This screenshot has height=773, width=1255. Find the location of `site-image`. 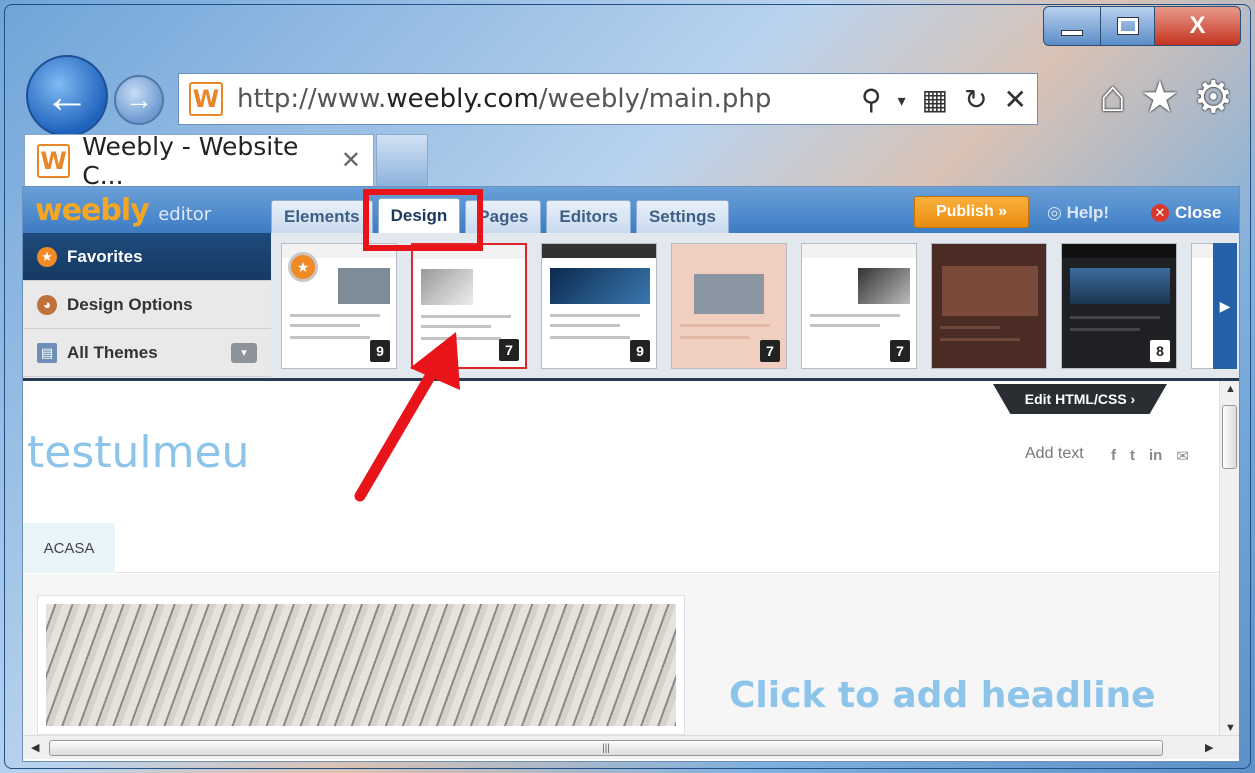

site-image is located at coordinates (361, 665).